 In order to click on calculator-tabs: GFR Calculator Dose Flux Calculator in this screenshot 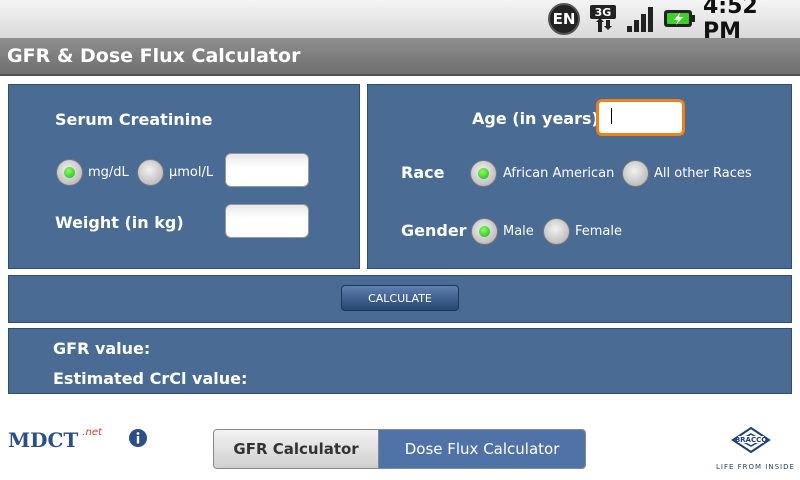, I will do `click(399, 449)`.